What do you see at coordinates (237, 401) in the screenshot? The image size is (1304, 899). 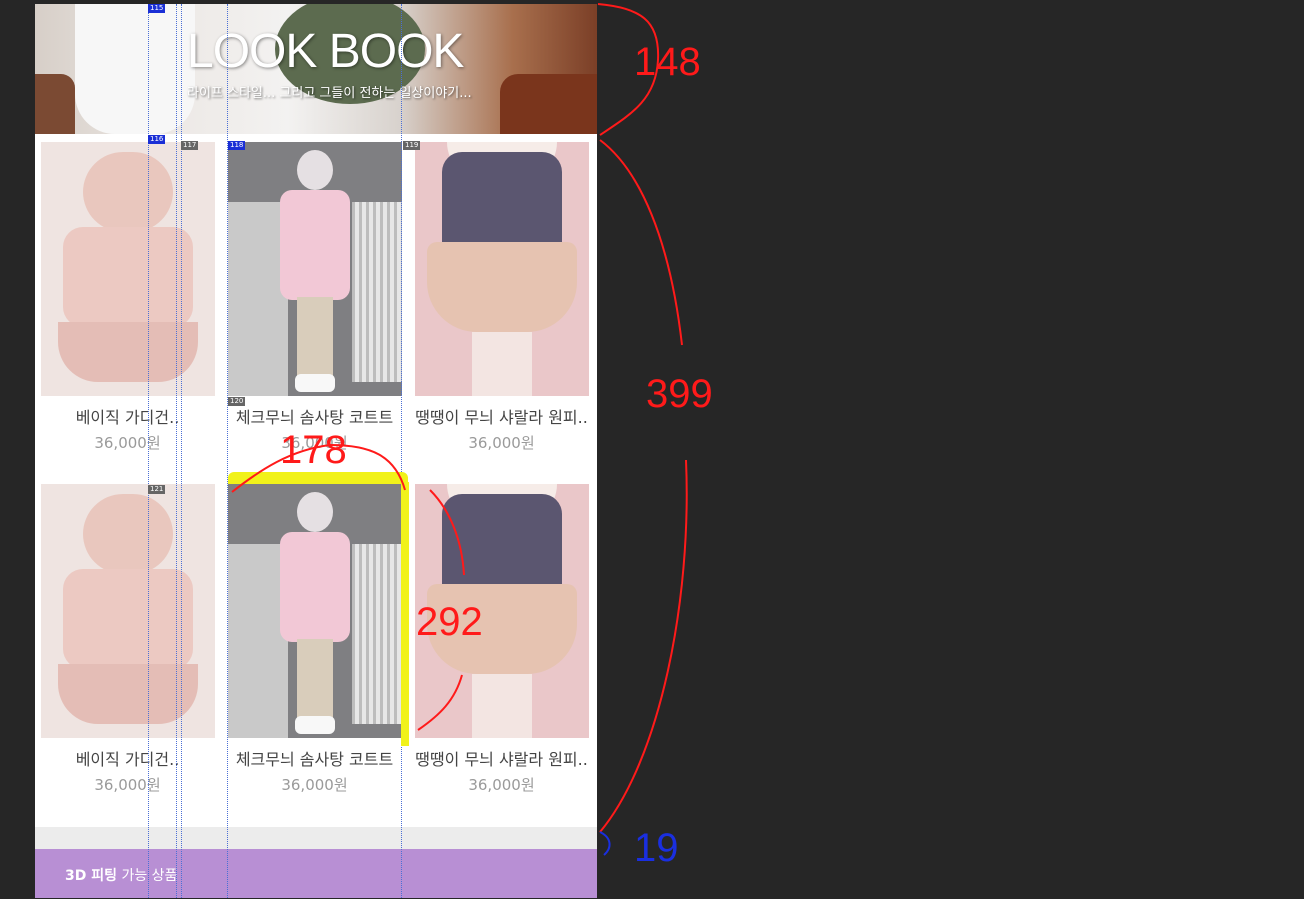 I see `slice-tag: 120` at bounding box center [237, 401].